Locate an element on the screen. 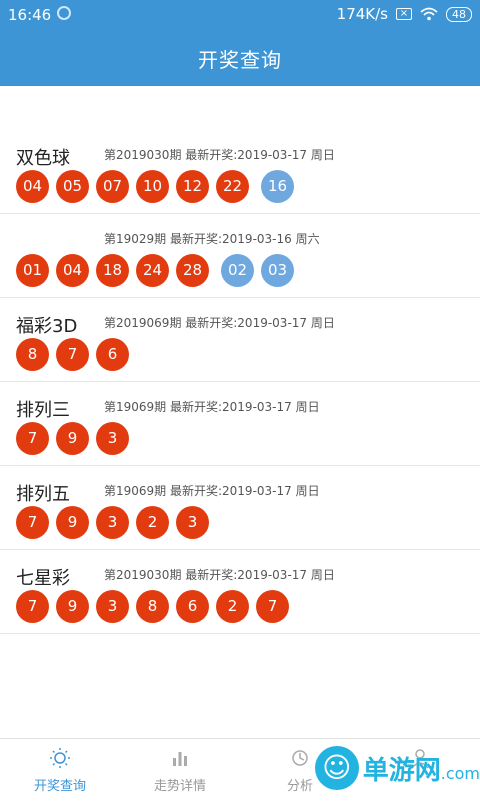 Image resolution: width=480 pixels, height=801 pixels. tab-label: 开奖查询 is located at coordinates (59, 786).